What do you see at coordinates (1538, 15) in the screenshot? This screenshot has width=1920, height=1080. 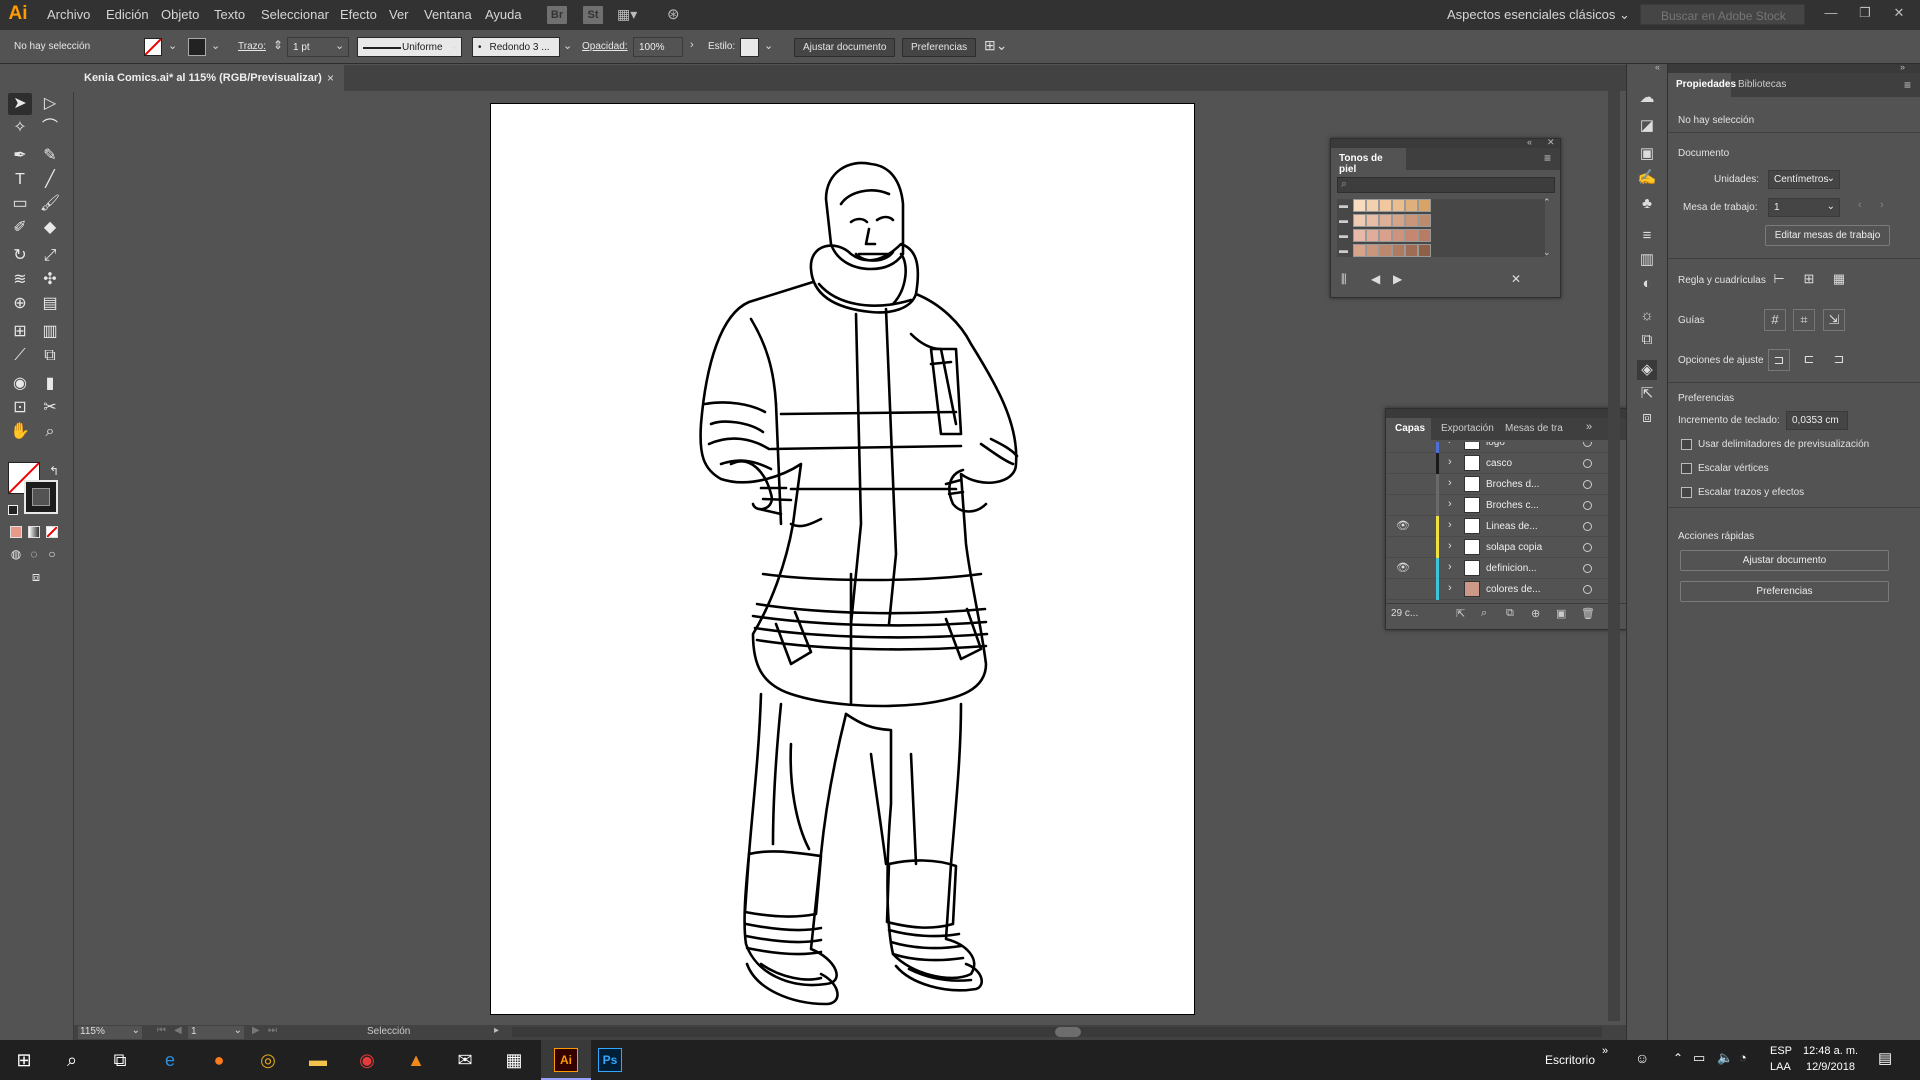 I see `workspace-switcher: Aspectos esenciales clásicos ⌄` at bounding box center [1538, 15].